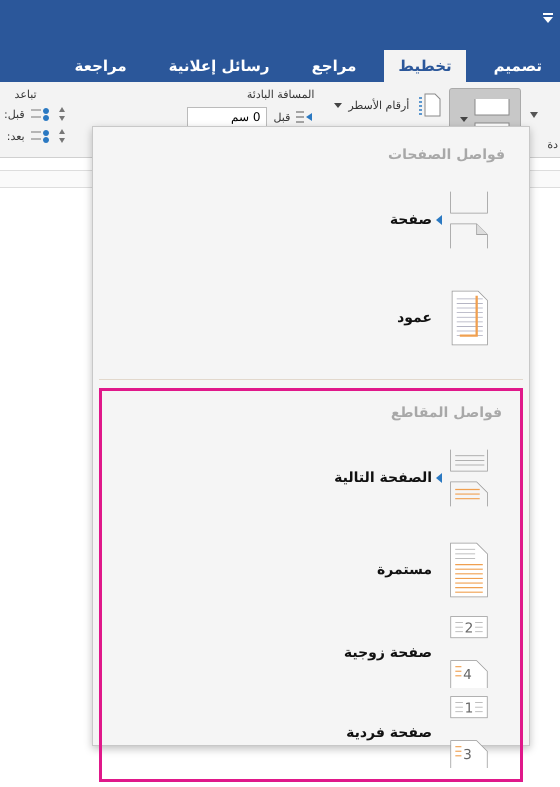 This screenshot has height=787, width=560. I want to click on ribbon-tab: تخطيط, so click(425, 66).